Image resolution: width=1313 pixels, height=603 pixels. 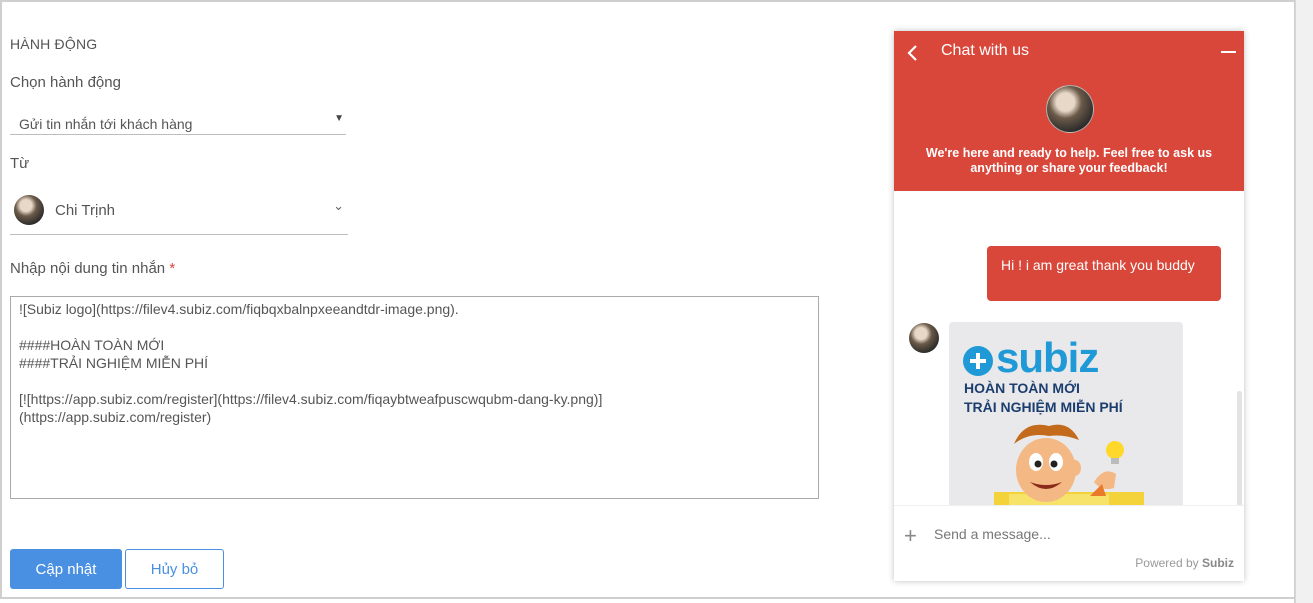 I want to click on agent-avatar-small, so click(x=924, y=338).